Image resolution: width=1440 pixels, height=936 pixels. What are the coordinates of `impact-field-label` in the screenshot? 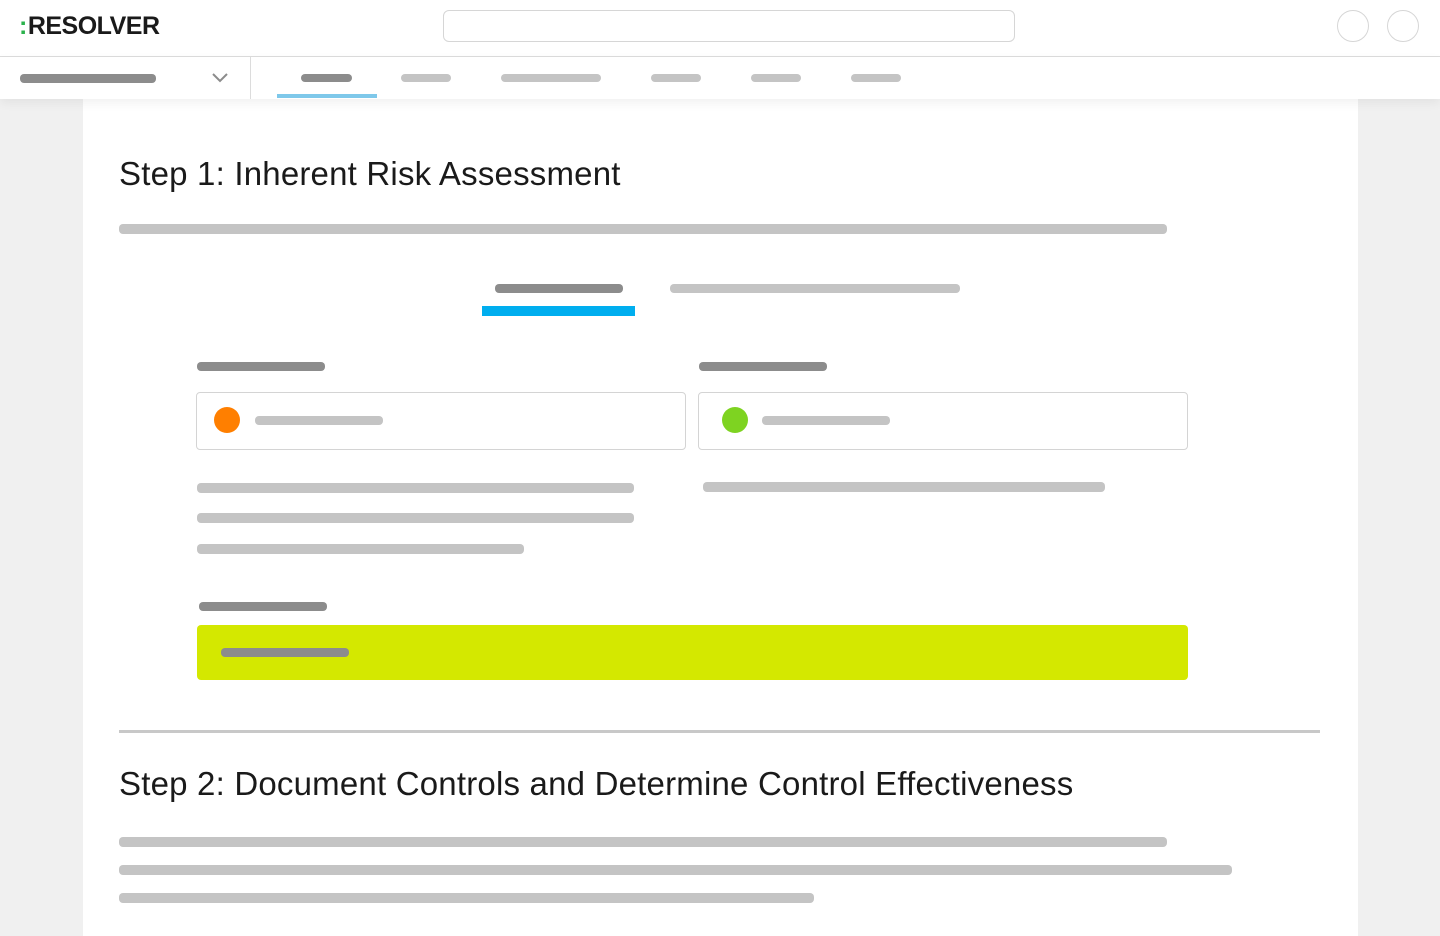 It's located at (261, 366).